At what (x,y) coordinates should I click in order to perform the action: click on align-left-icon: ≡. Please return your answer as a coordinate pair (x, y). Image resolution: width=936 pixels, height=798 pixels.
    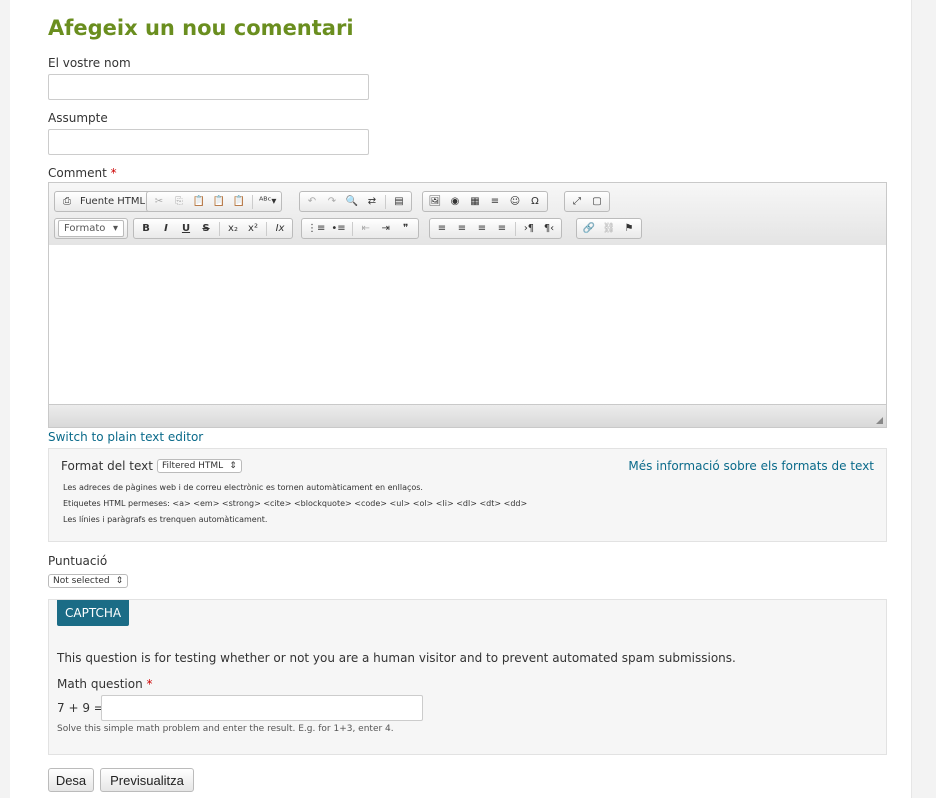
    Looking at the image, I should click on (442, 228).